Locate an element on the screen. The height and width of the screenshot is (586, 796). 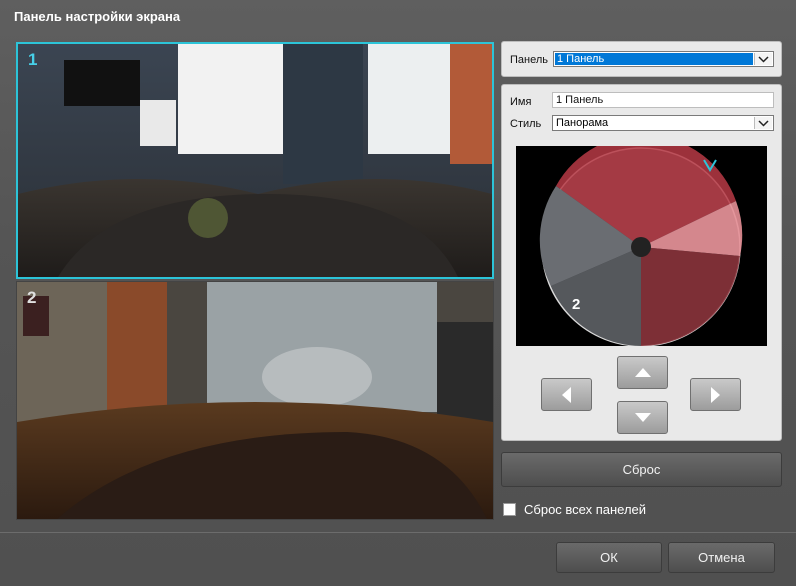
panel-label: Панель is located at coordinates (529, 60).